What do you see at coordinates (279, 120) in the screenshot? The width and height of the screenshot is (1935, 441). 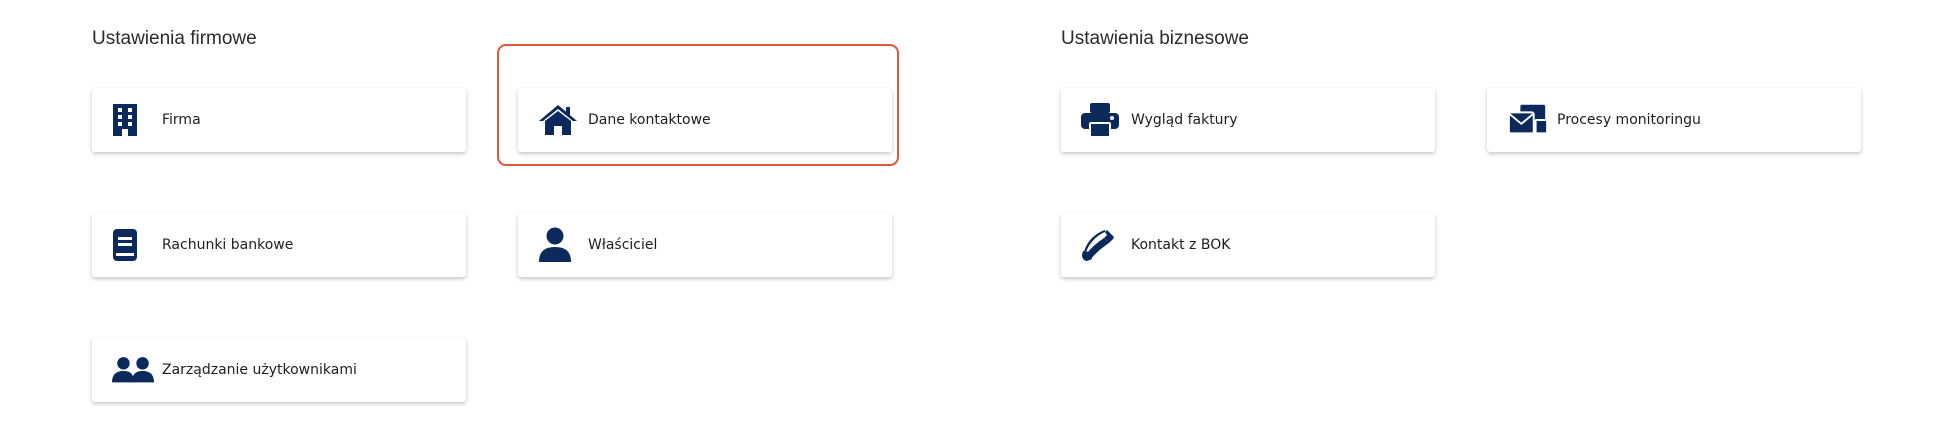 I see `tile-firma: Firma` at bounding box center [279, 120].